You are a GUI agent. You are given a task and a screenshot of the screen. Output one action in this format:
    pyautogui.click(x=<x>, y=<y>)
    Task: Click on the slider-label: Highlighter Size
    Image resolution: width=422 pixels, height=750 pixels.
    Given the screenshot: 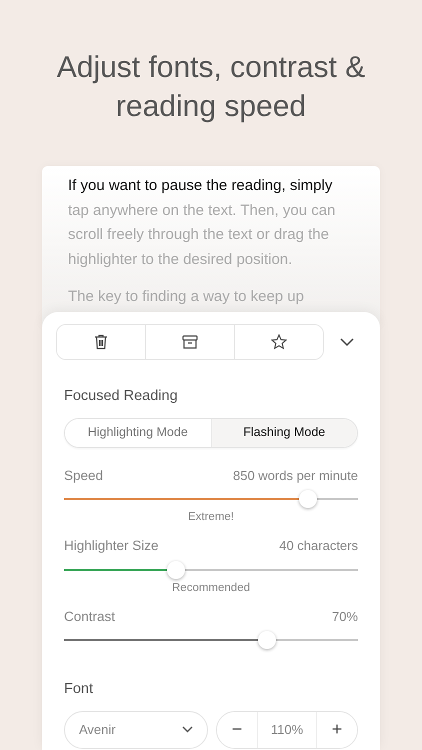 What is the action you would take?
    pyautogui.click(x=111, y=546)
    